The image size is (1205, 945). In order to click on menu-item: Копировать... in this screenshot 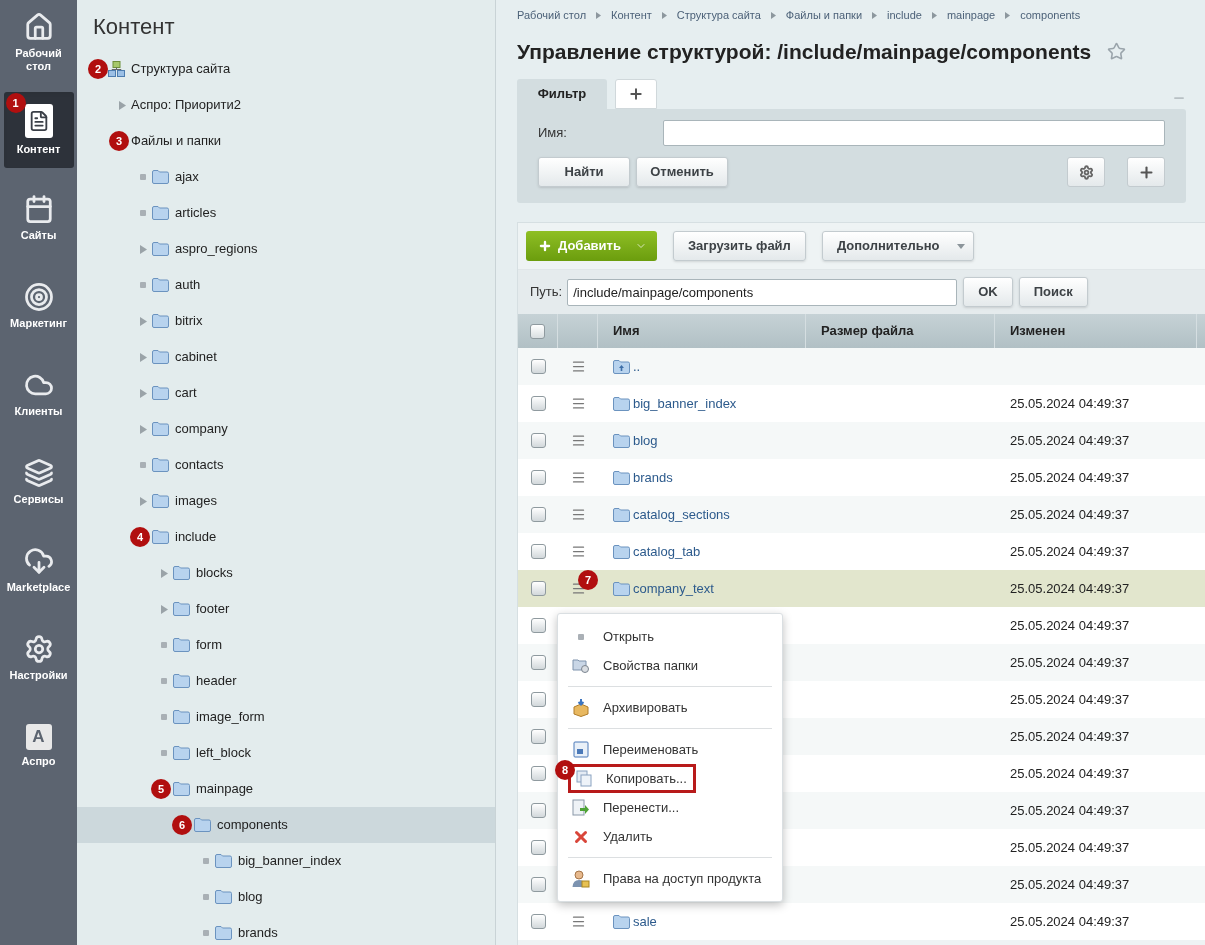, I will do `click(632, 778)`.